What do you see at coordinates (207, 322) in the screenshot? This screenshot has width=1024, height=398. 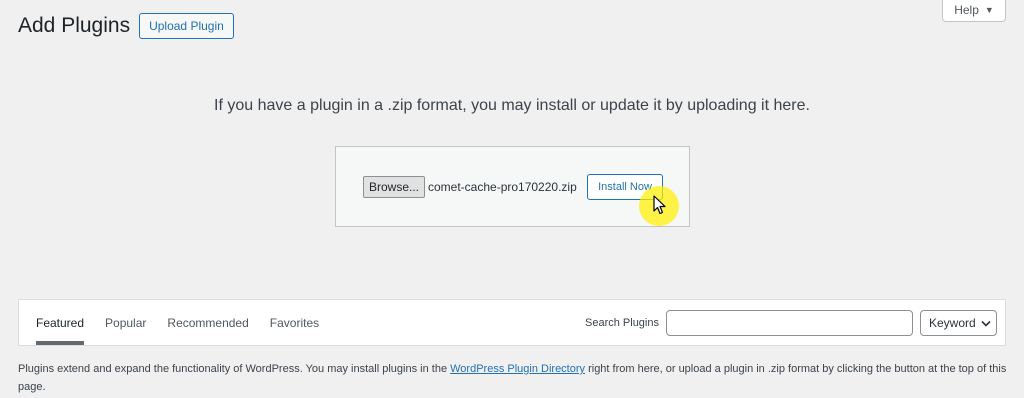 I see `tab-recommended: Recommended` at bounding box center [207, 322].